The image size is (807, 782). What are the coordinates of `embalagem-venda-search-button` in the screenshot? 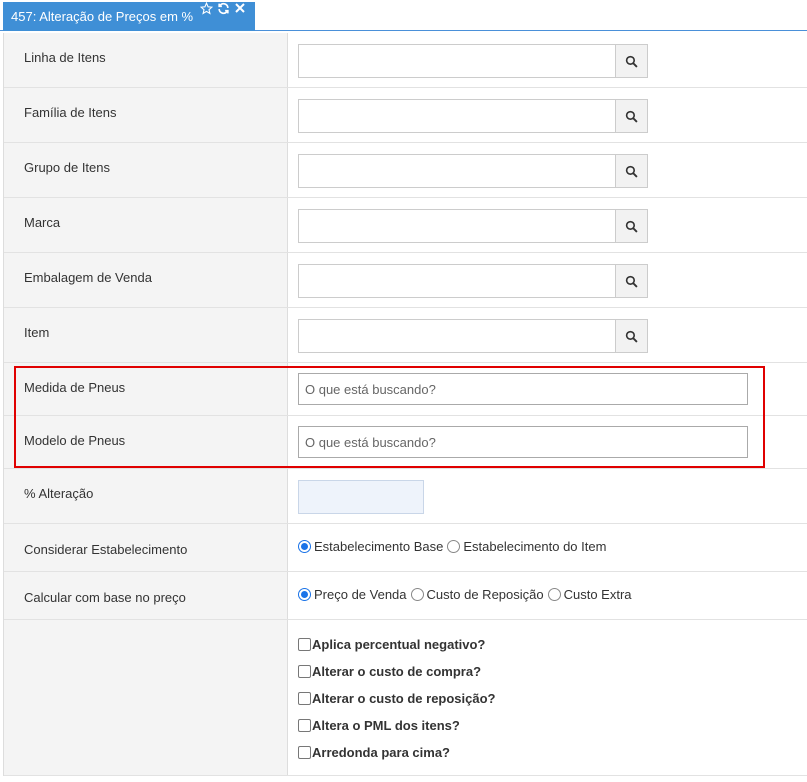 It's located at (631, 281).